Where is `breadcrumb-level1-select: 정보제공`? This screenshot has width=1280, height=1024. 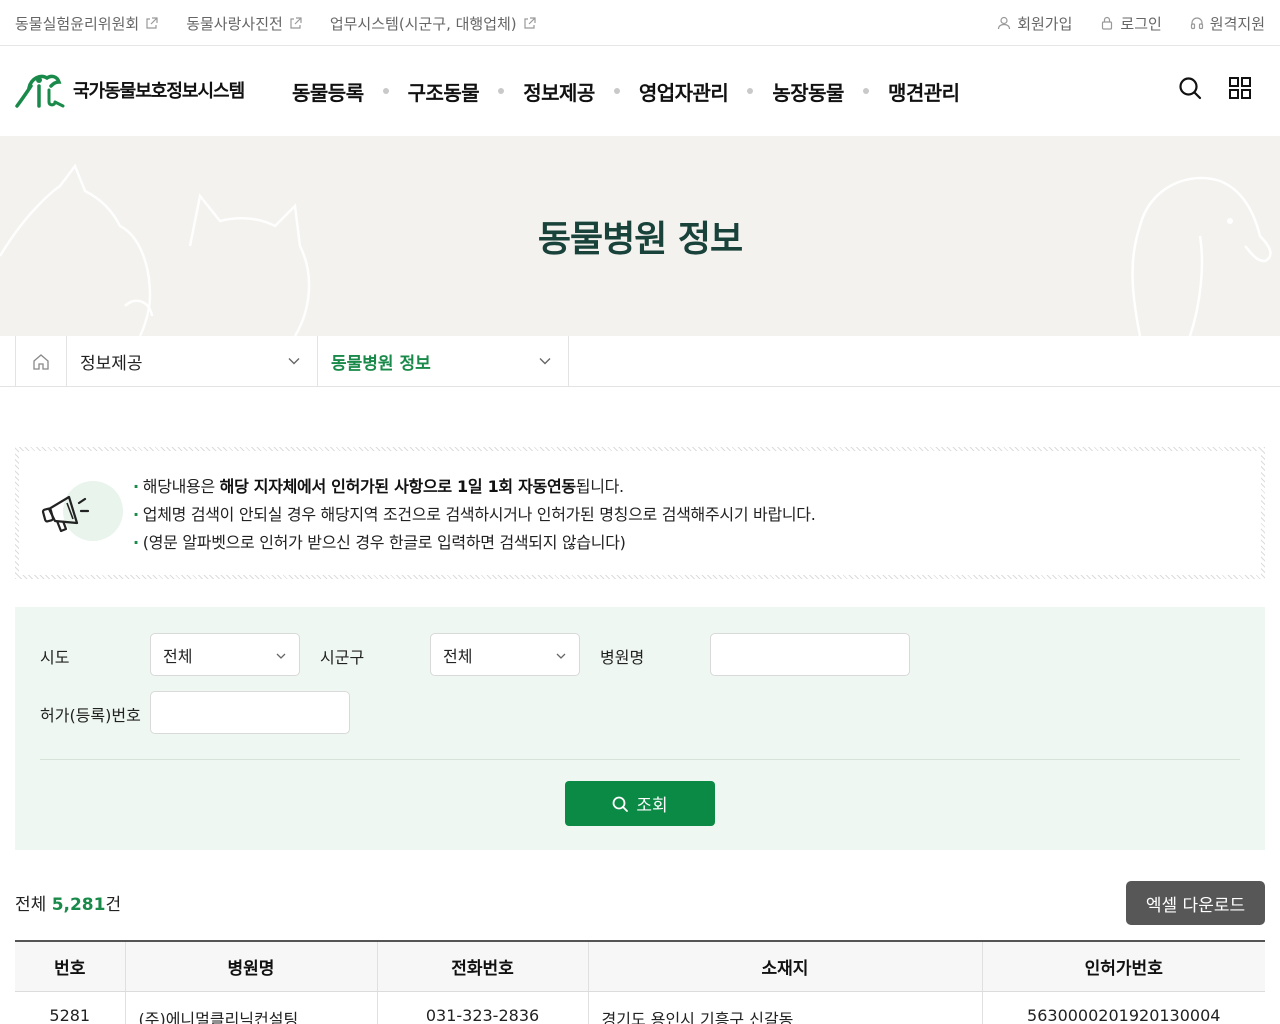 breadcrumb-level1-select: 정보제공 is located at coordinates (192, 361).